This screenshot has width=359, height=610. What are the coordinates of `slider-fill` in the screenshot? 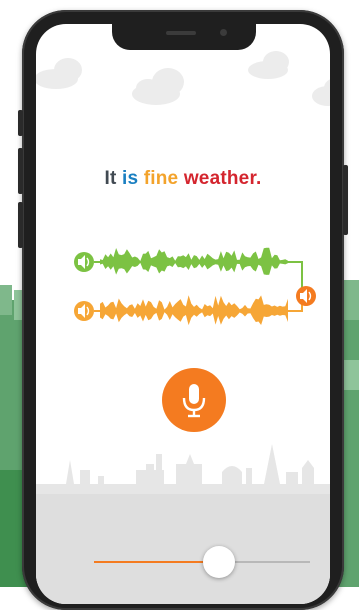 It's located at (157, 562).